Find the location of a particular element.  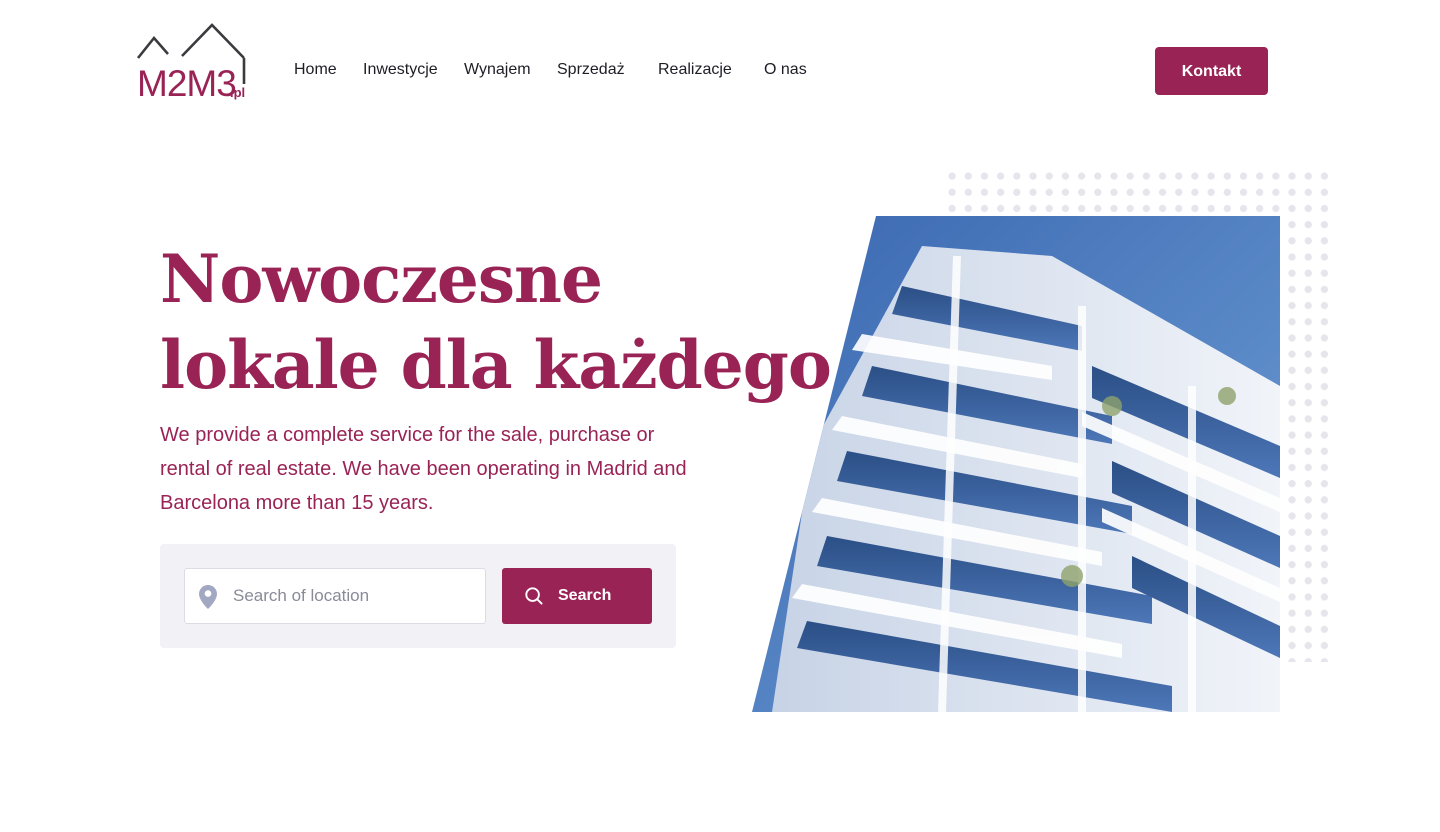

contact-button: Kontakt is located at coordinates (1211, 71).